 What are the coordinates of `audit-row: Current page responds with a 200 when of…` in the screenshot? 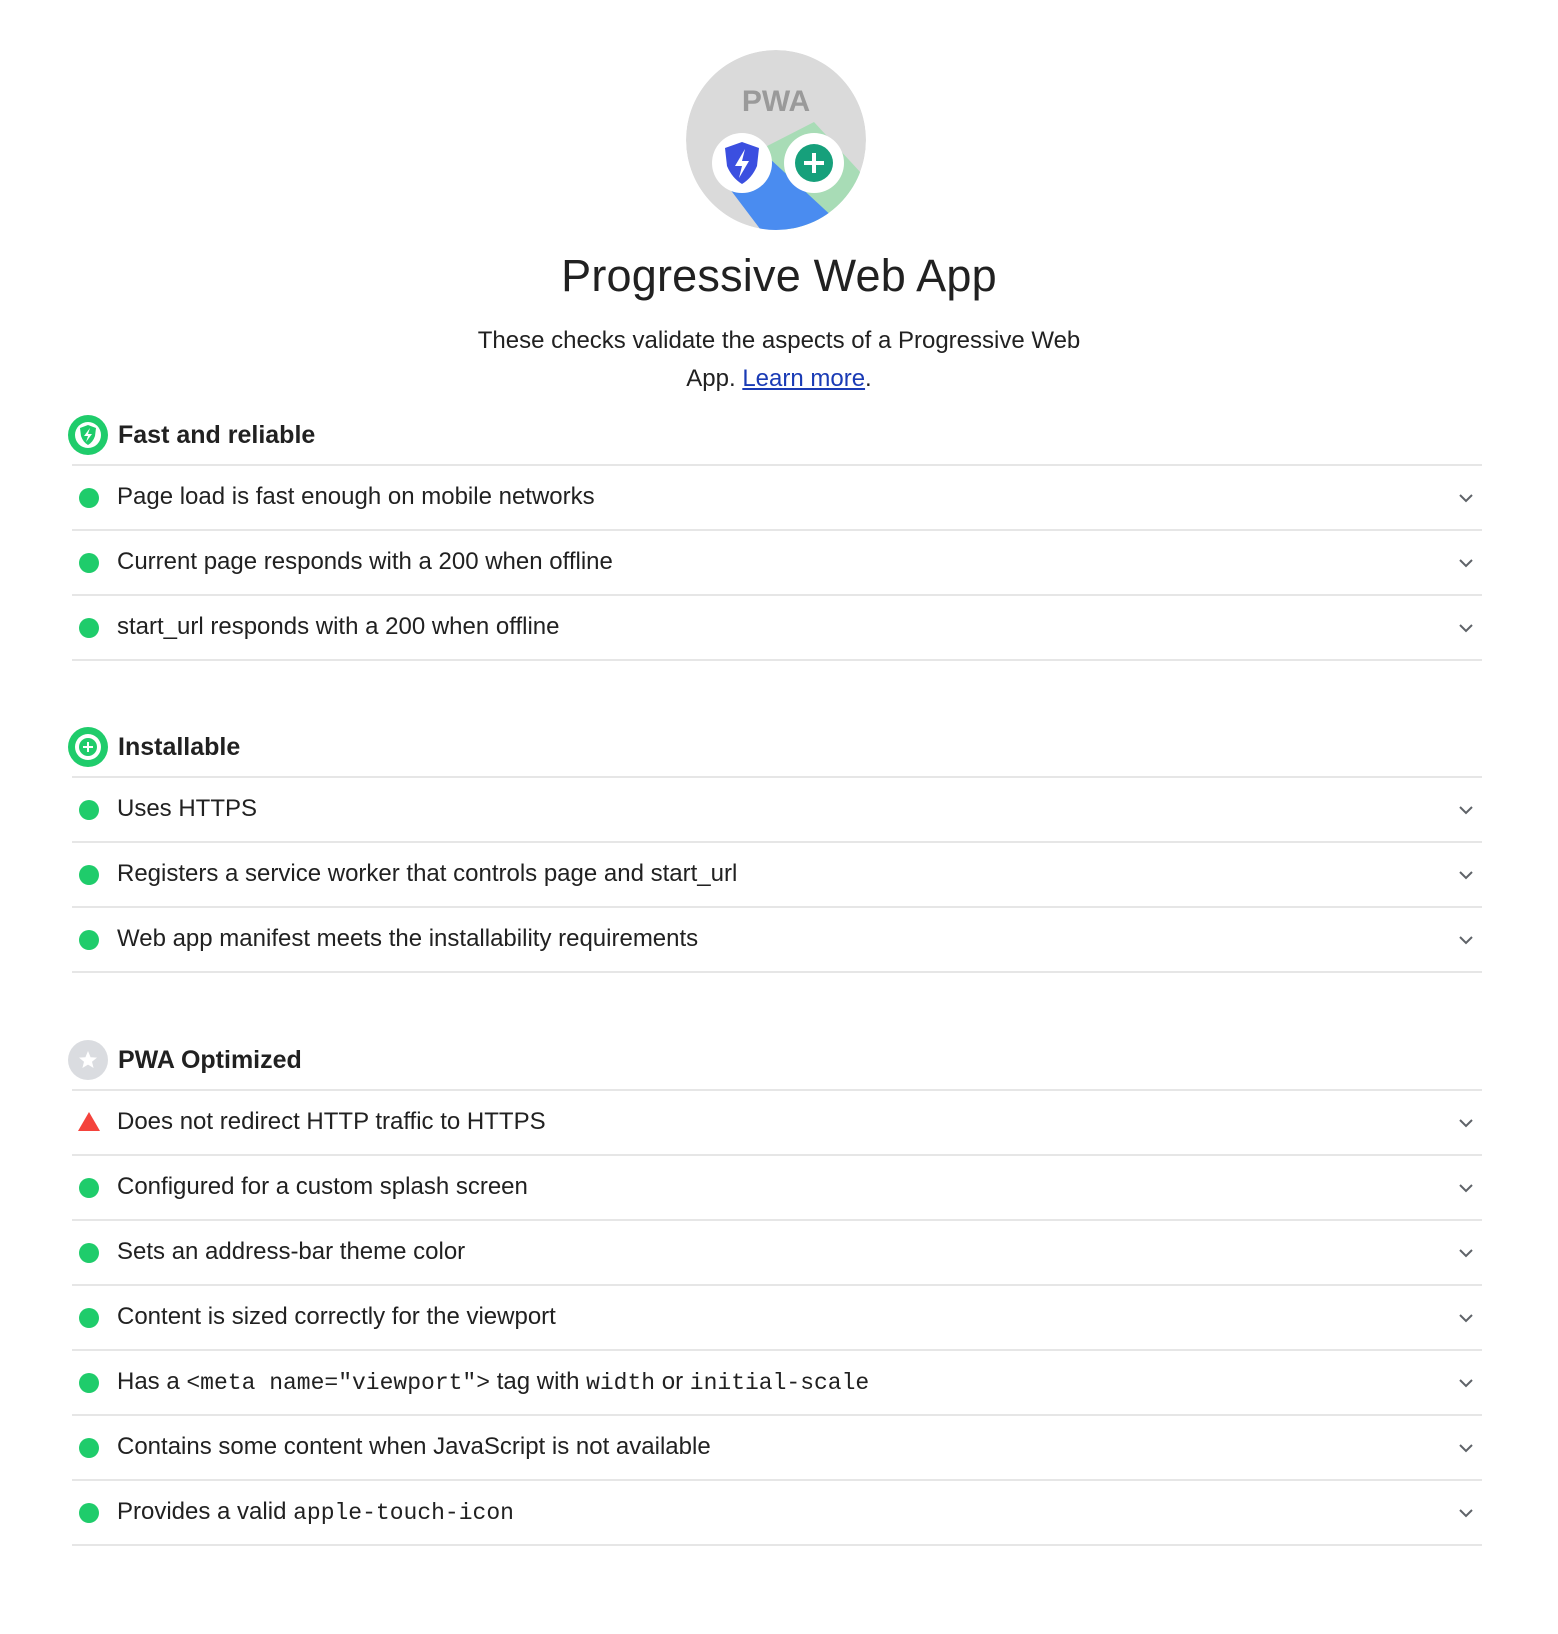 It's located at (777, 561).